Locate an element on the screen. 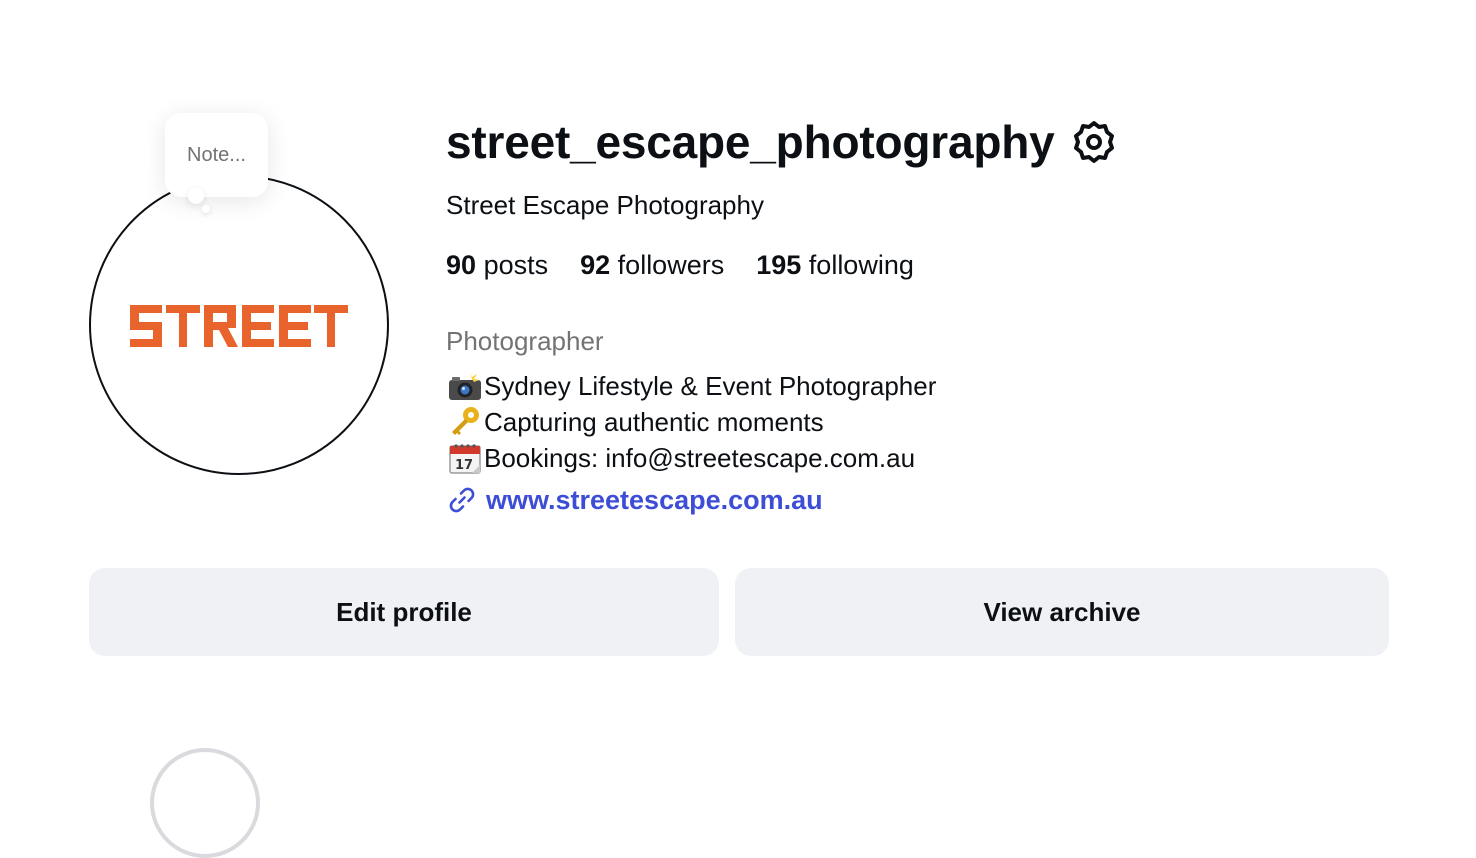  edit-profile-button: Edit profile is located at coordinates (404, 612).